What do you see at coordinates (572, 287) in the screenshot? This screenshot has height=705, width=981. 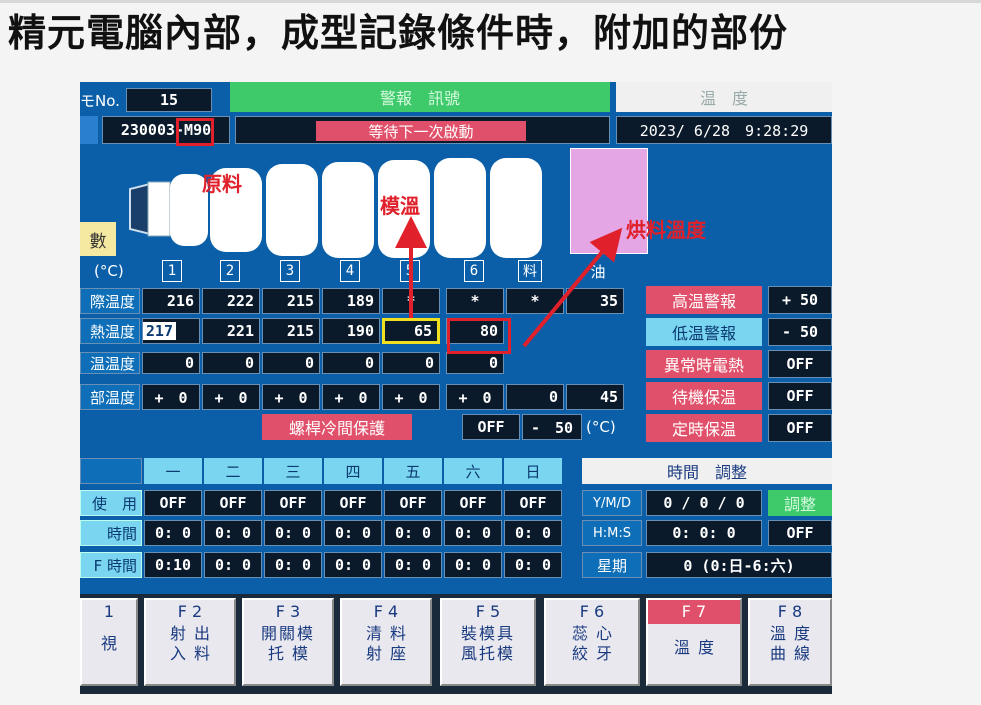 I see `arrow-drying-temp` at bounding box center [572, 287].